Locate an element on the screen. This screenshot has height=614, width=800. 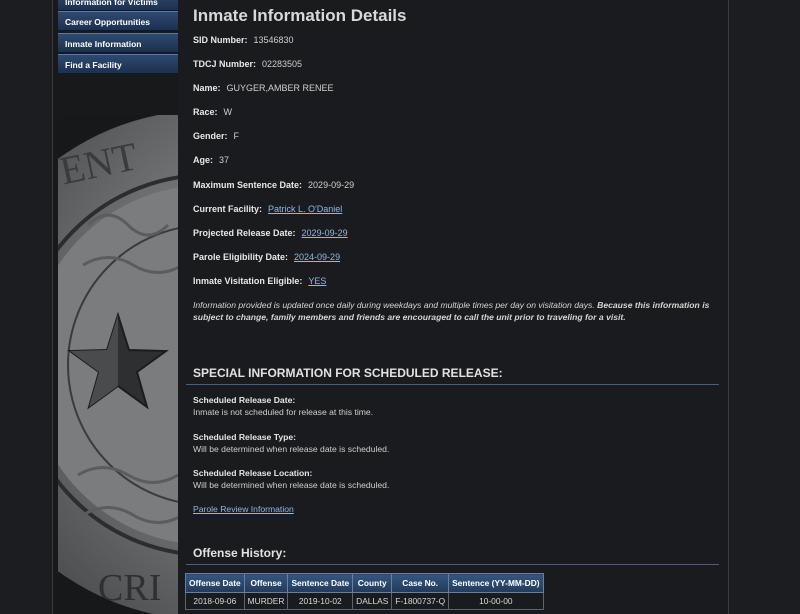
age-field: Age: 37 is located at coordinates (211, 160).